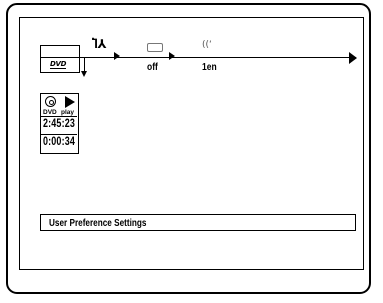 This screenshot has height=303, width=383. I want to click on settings-menu-bar: DVD Ⴈ⅄ ((ʻ off 1en, so click(198, 57).